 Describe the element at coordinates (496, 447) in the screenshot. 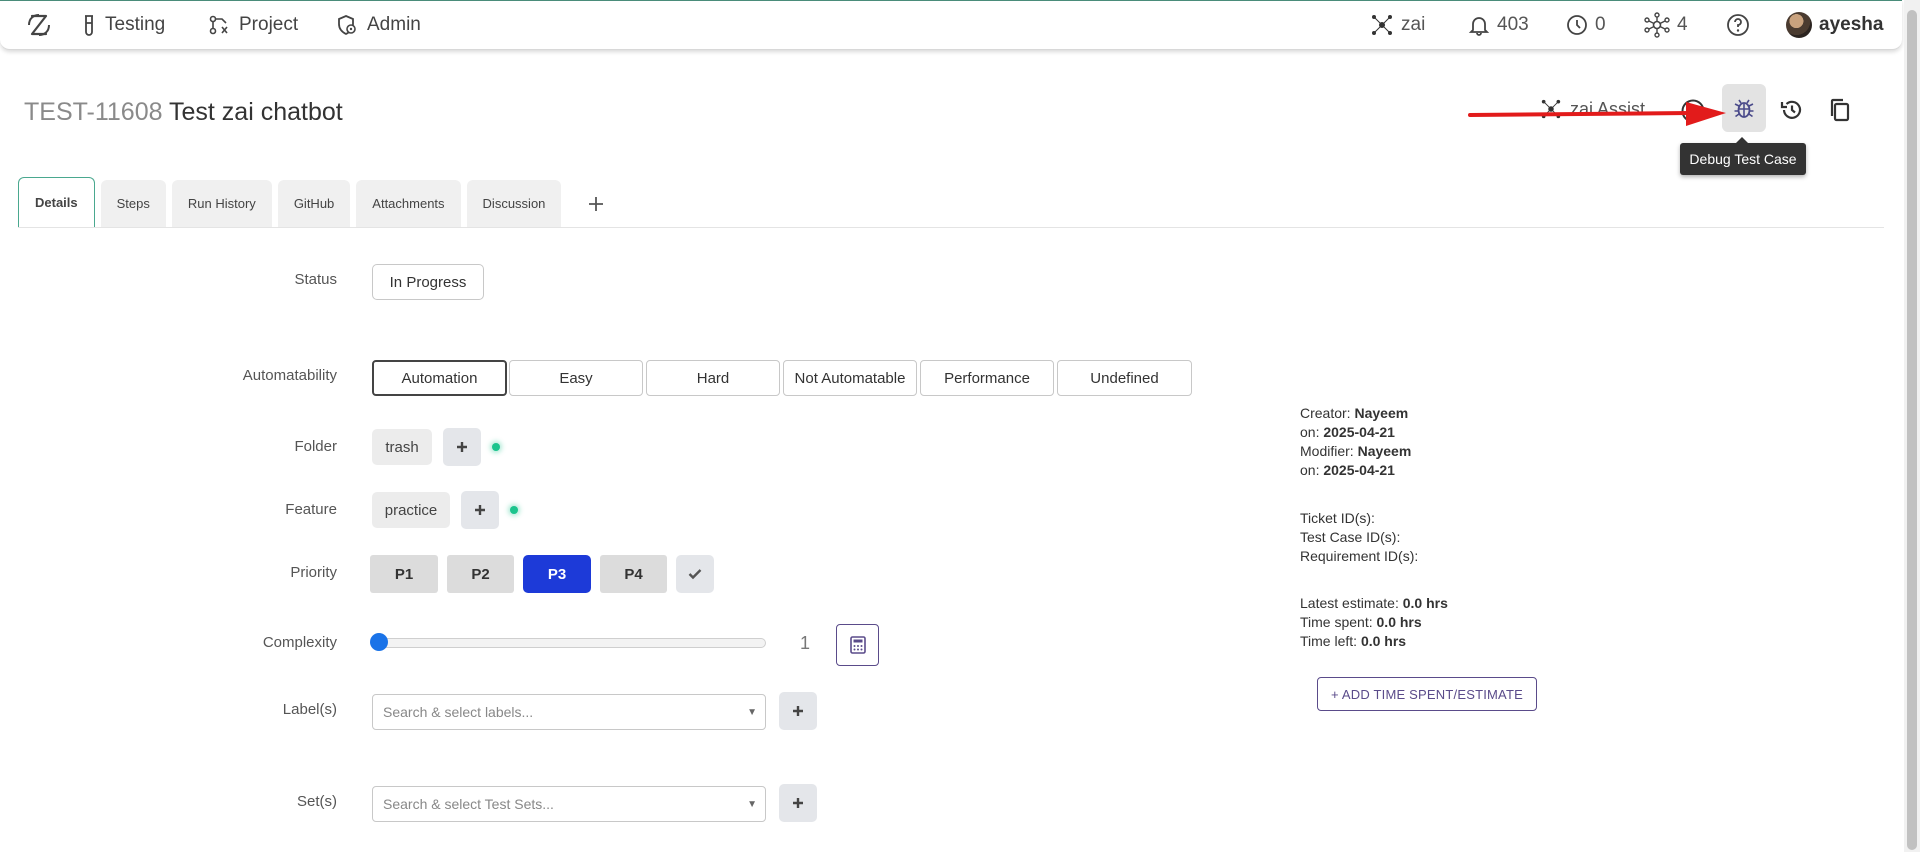

I see `folder-status-dot` at that location.